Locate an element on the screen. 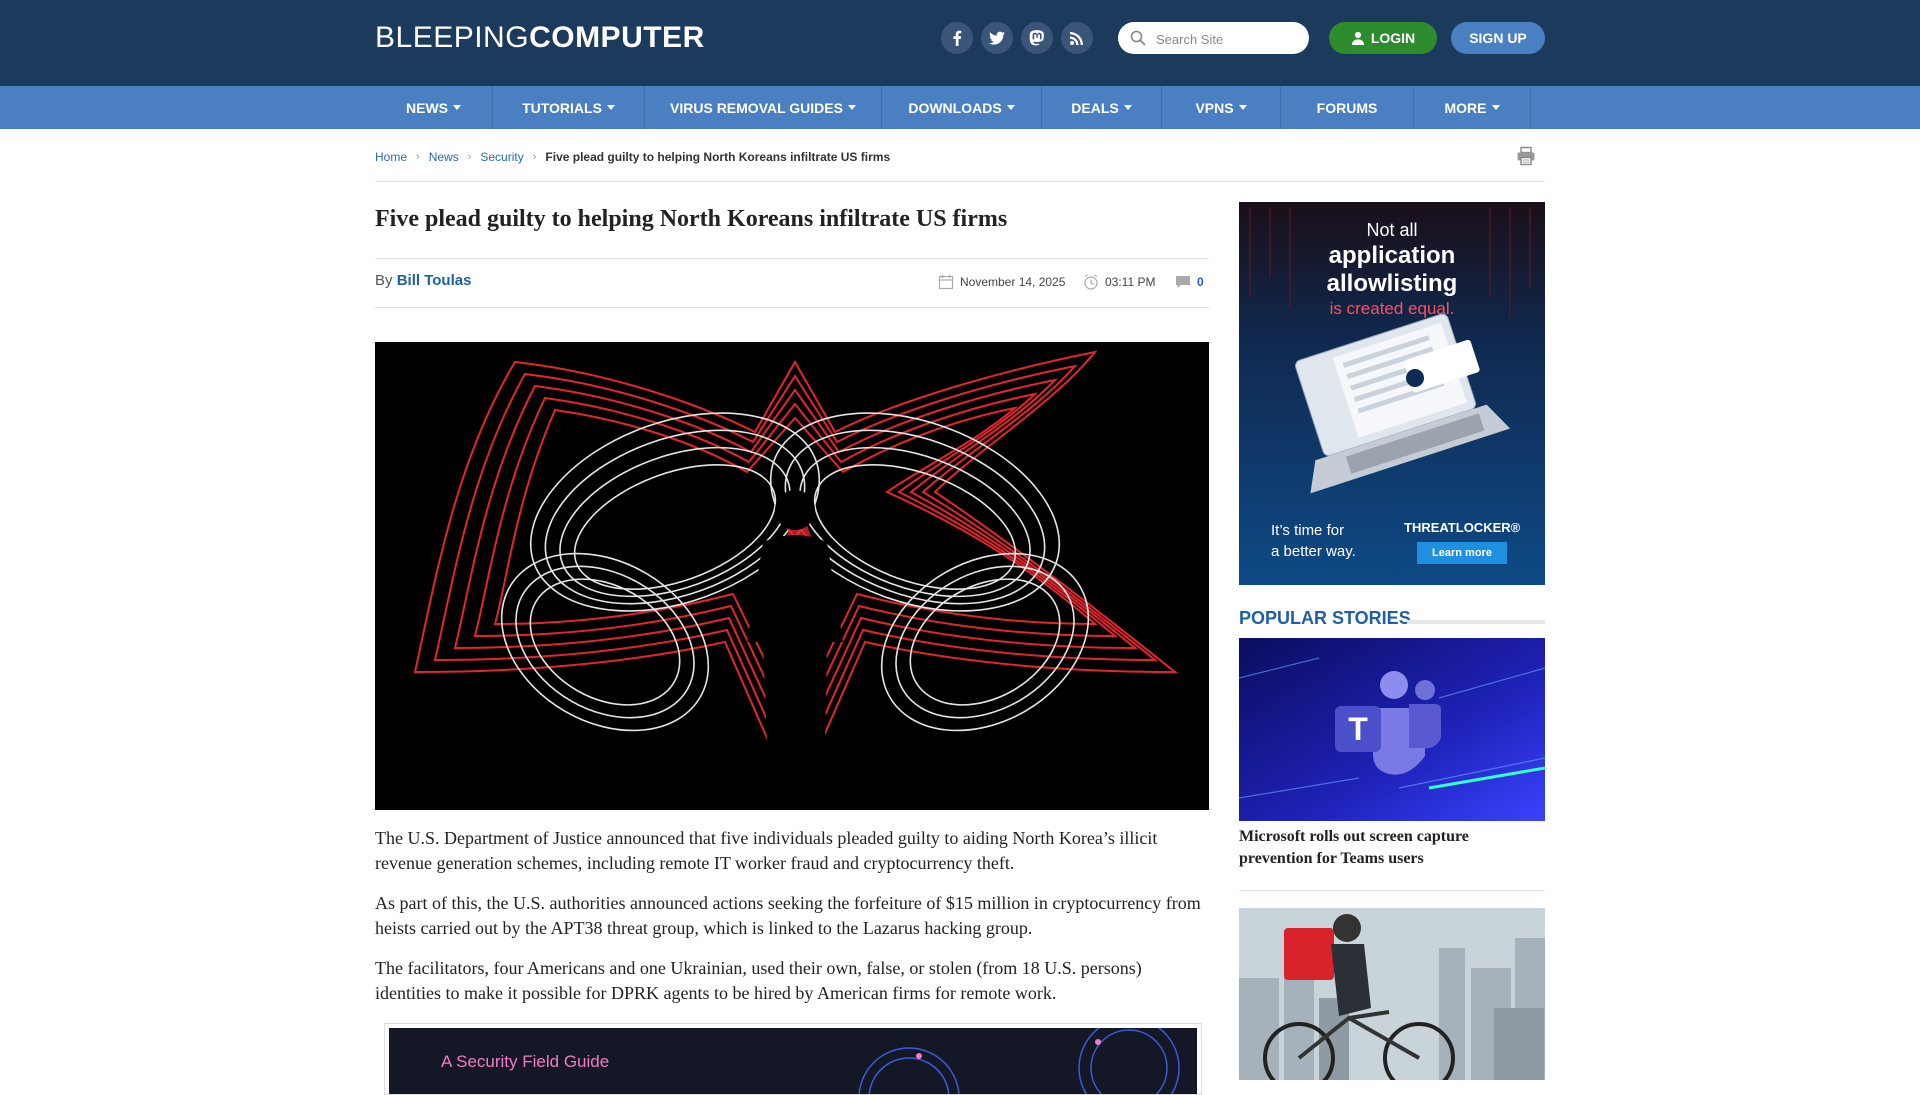 The image size is (1920, 1095). nav-item-deals: DEALS is located at coordinates (1102, 107).